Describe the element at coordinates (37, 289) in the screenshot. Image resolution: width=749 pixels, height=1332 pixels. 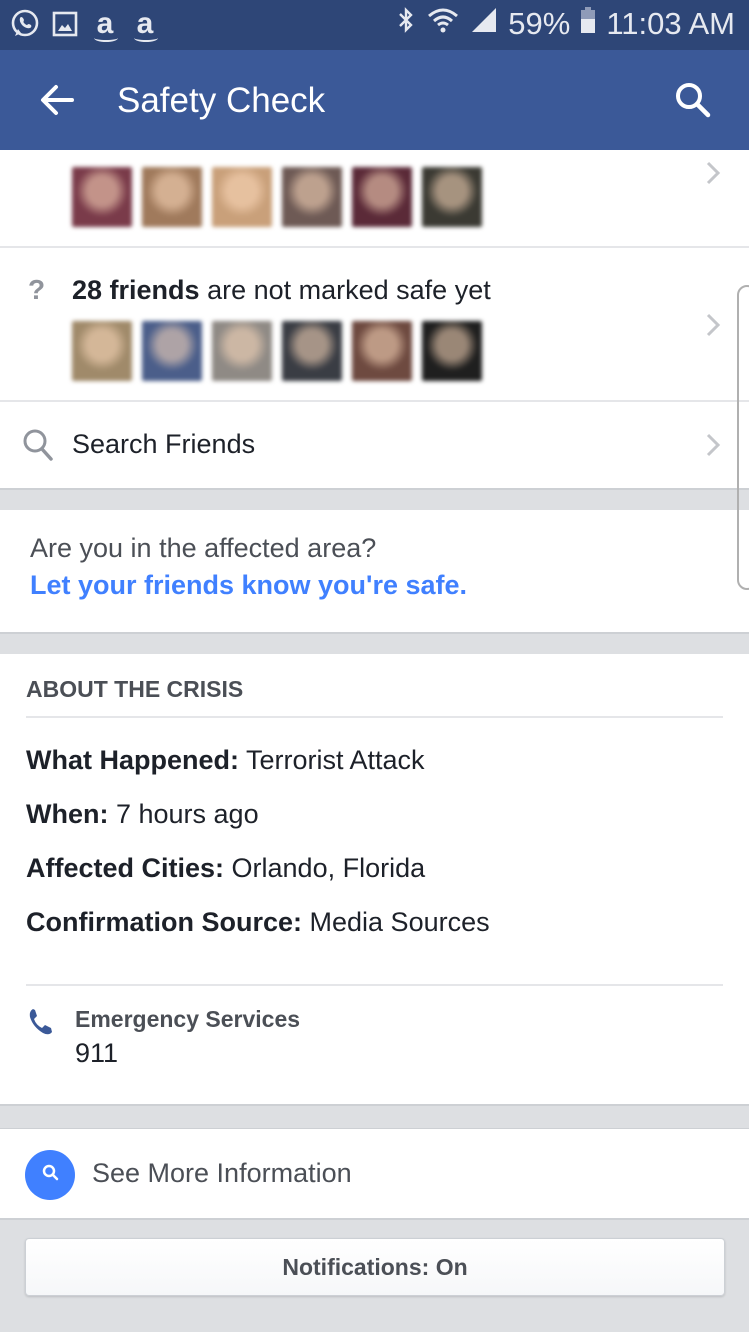
I see `question-icon: ?` at that location.